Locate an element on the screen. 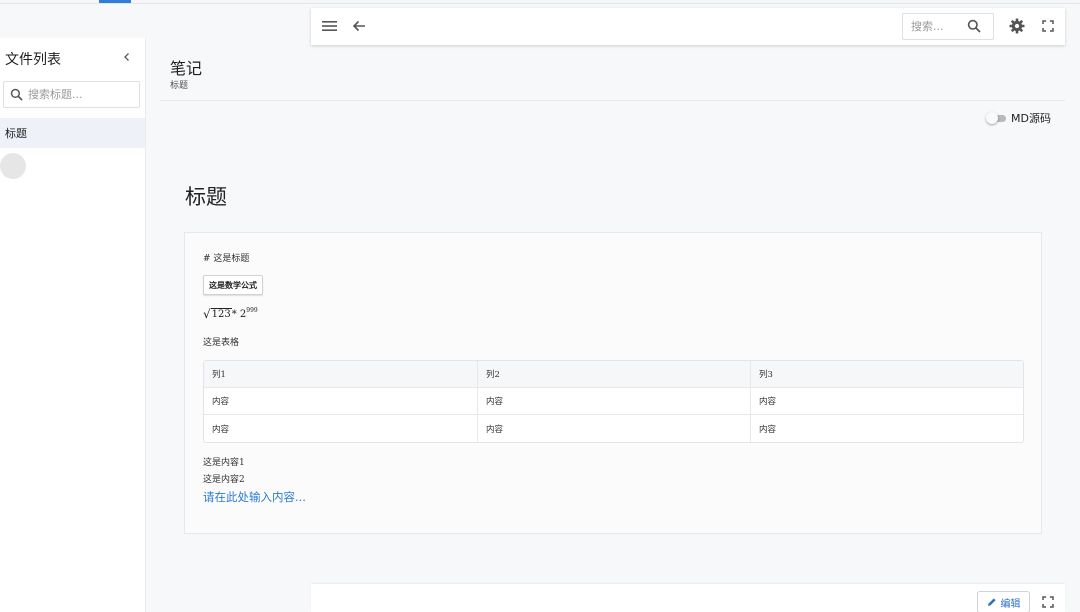 This screenshot has height=612, width=1080. file-item-label: 标题 is located at coordinates (16, 133).